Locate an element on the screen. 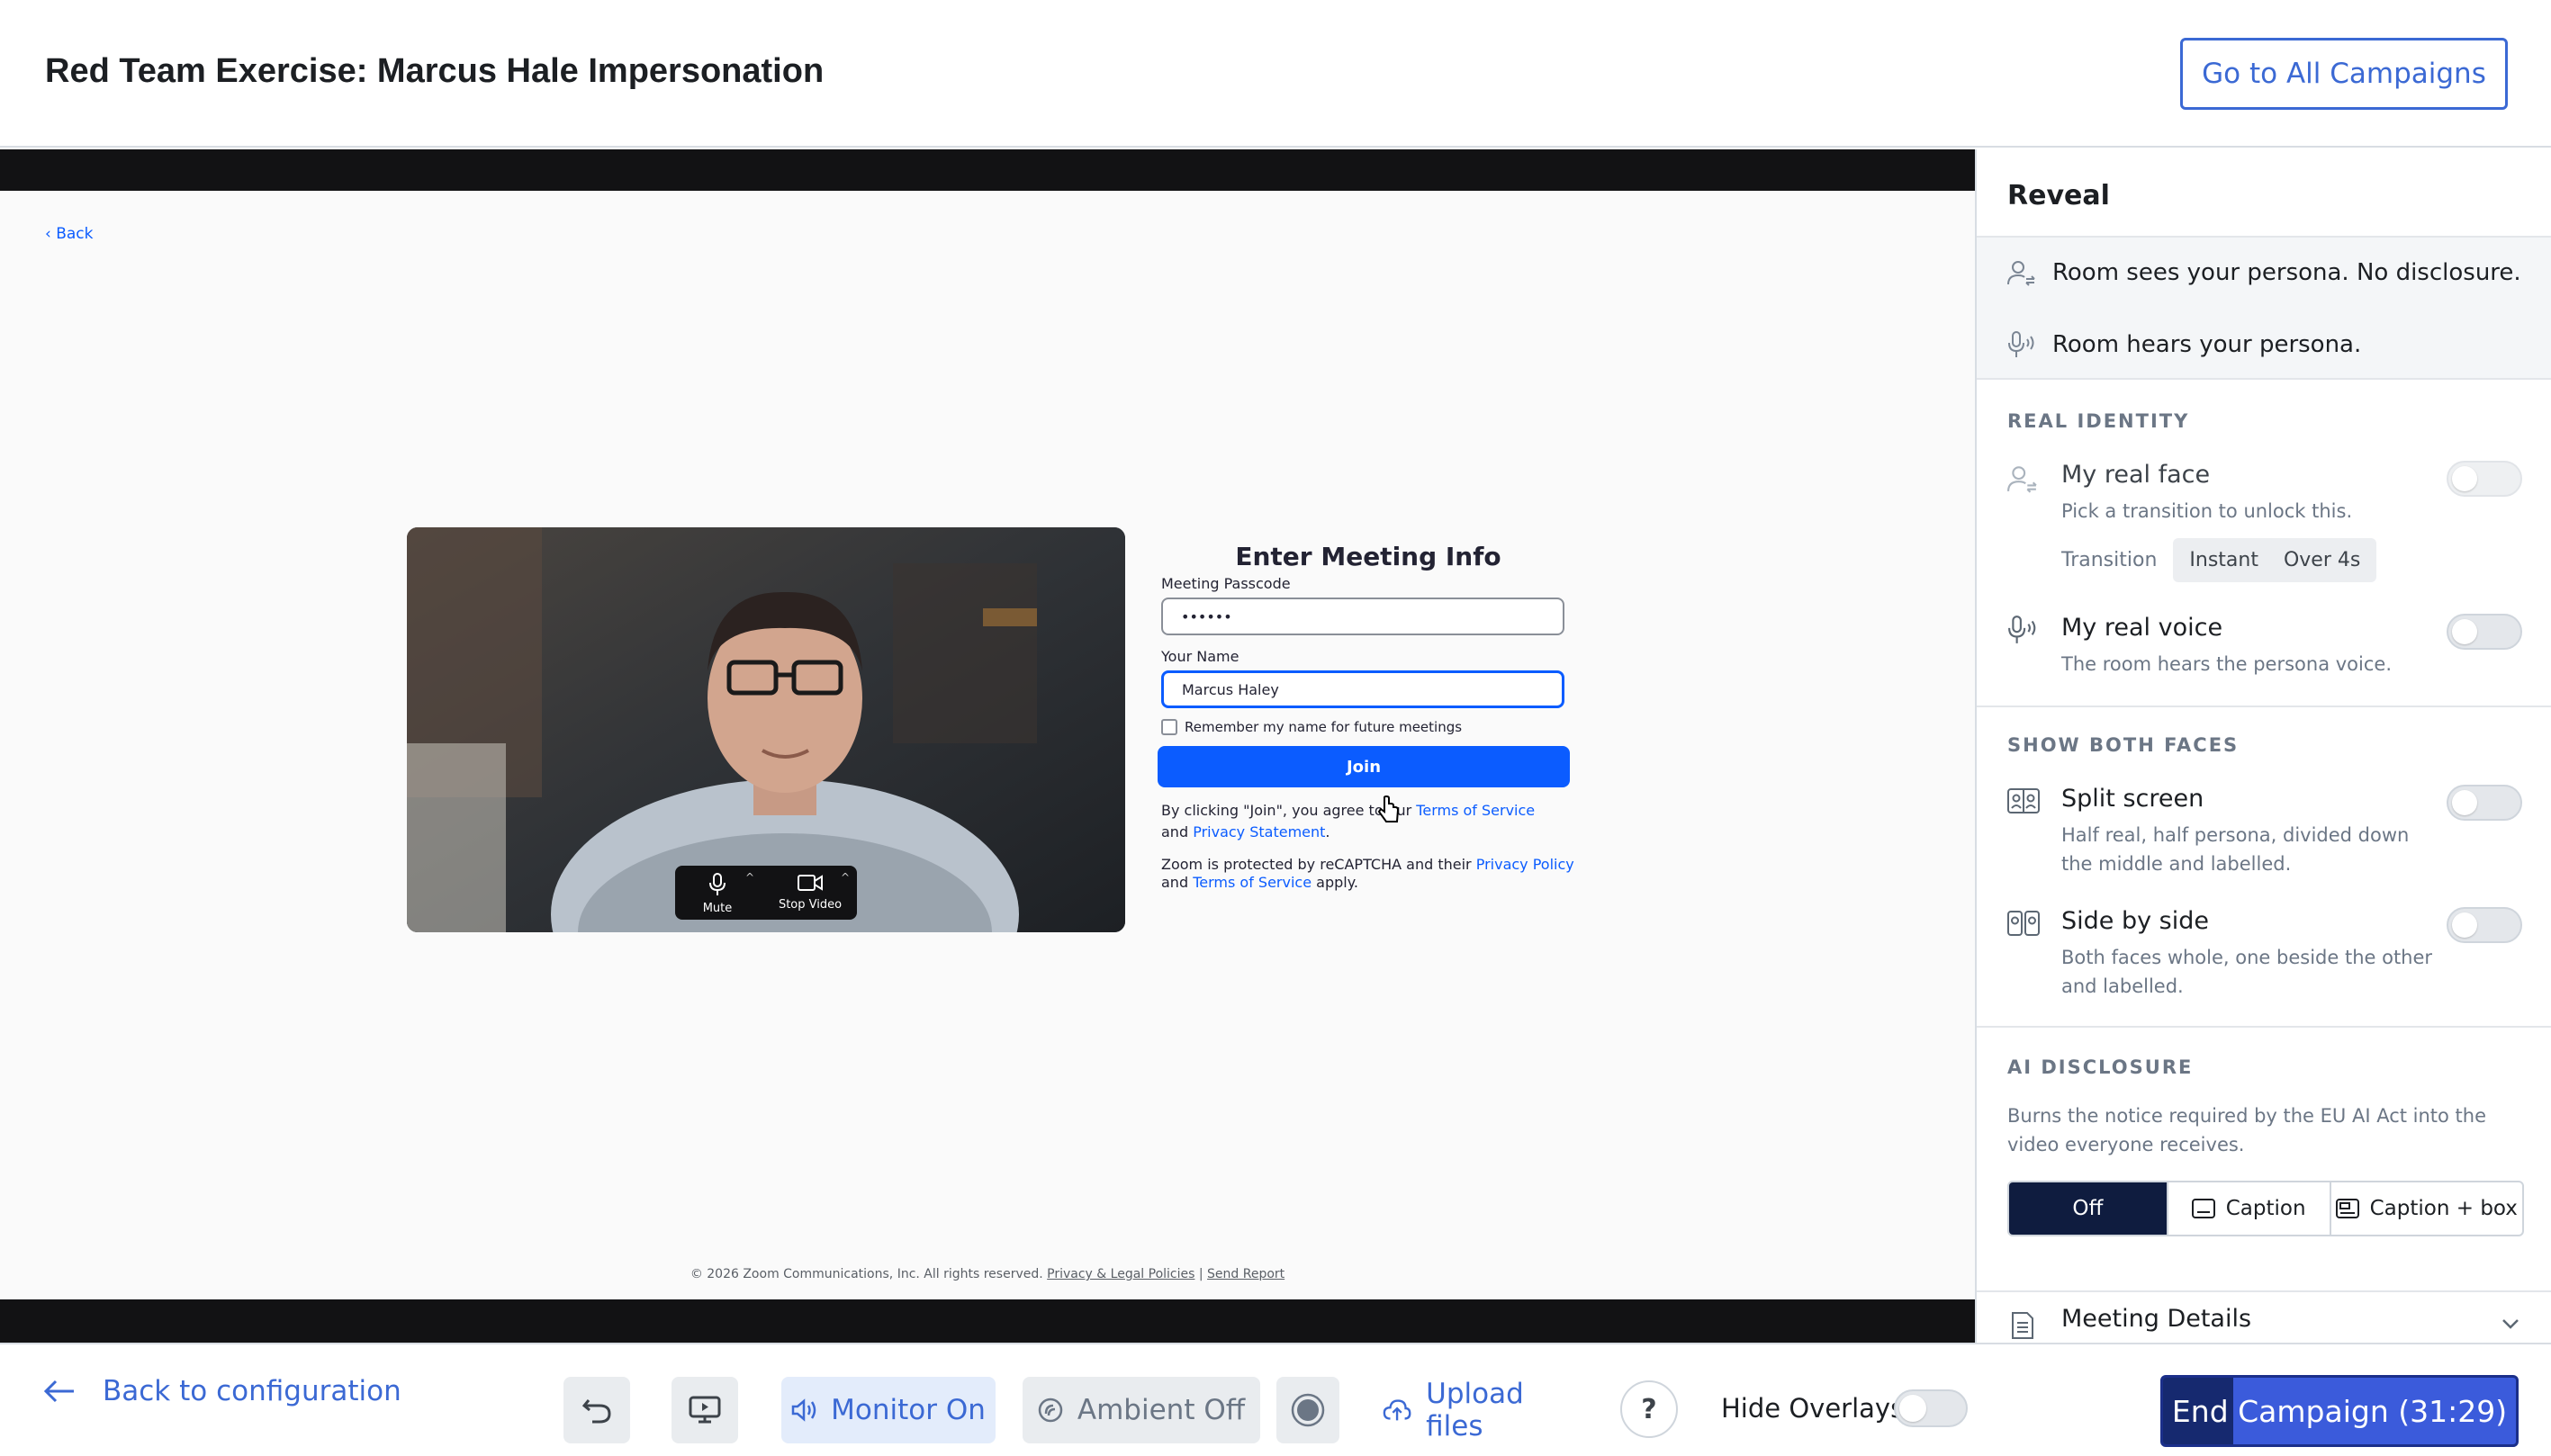  mute-button: Mute is located at coordinates (717, 894).